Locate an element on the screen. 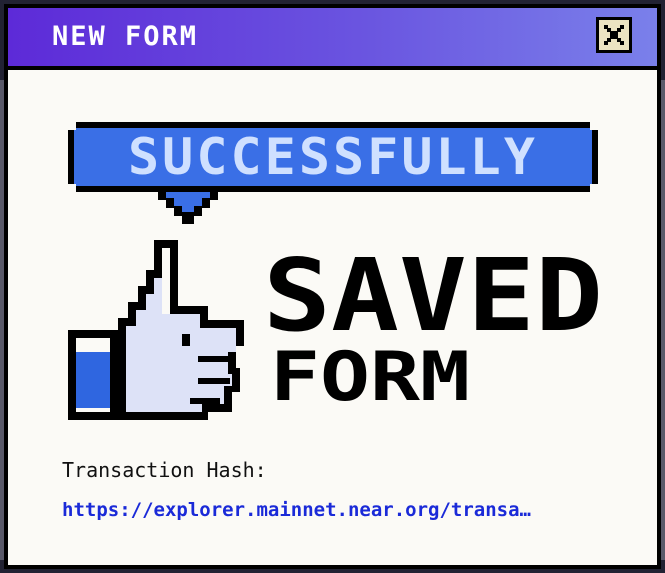 The width and height of the screenshot is (665, 573). speech-bubble: SUCCESSFULLY is located at coordinates (333, 173).